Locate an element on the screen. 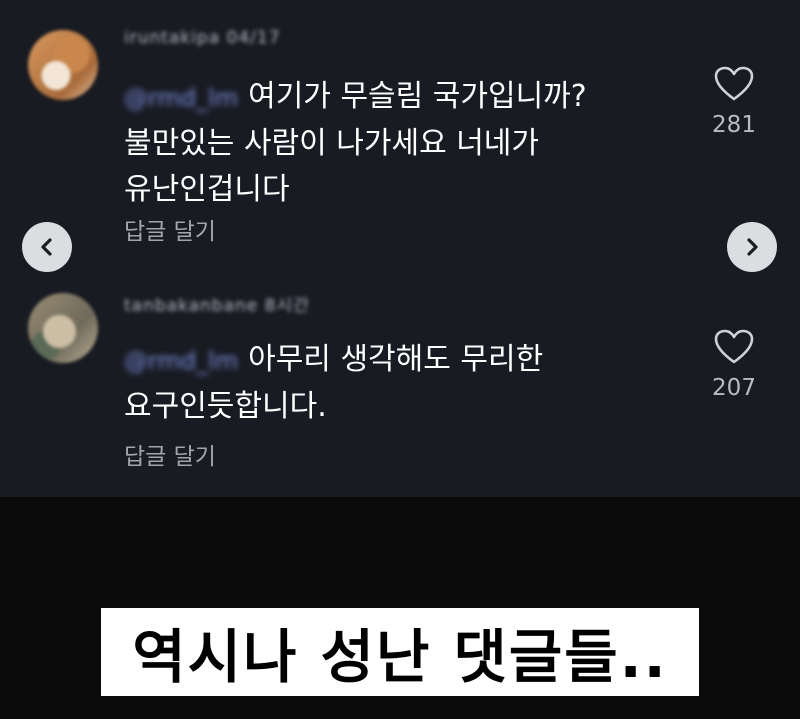 The height and width of the screenshot is (719, 800). comment-line: 요구인듯합니다. is located at coordinates (225, 406).